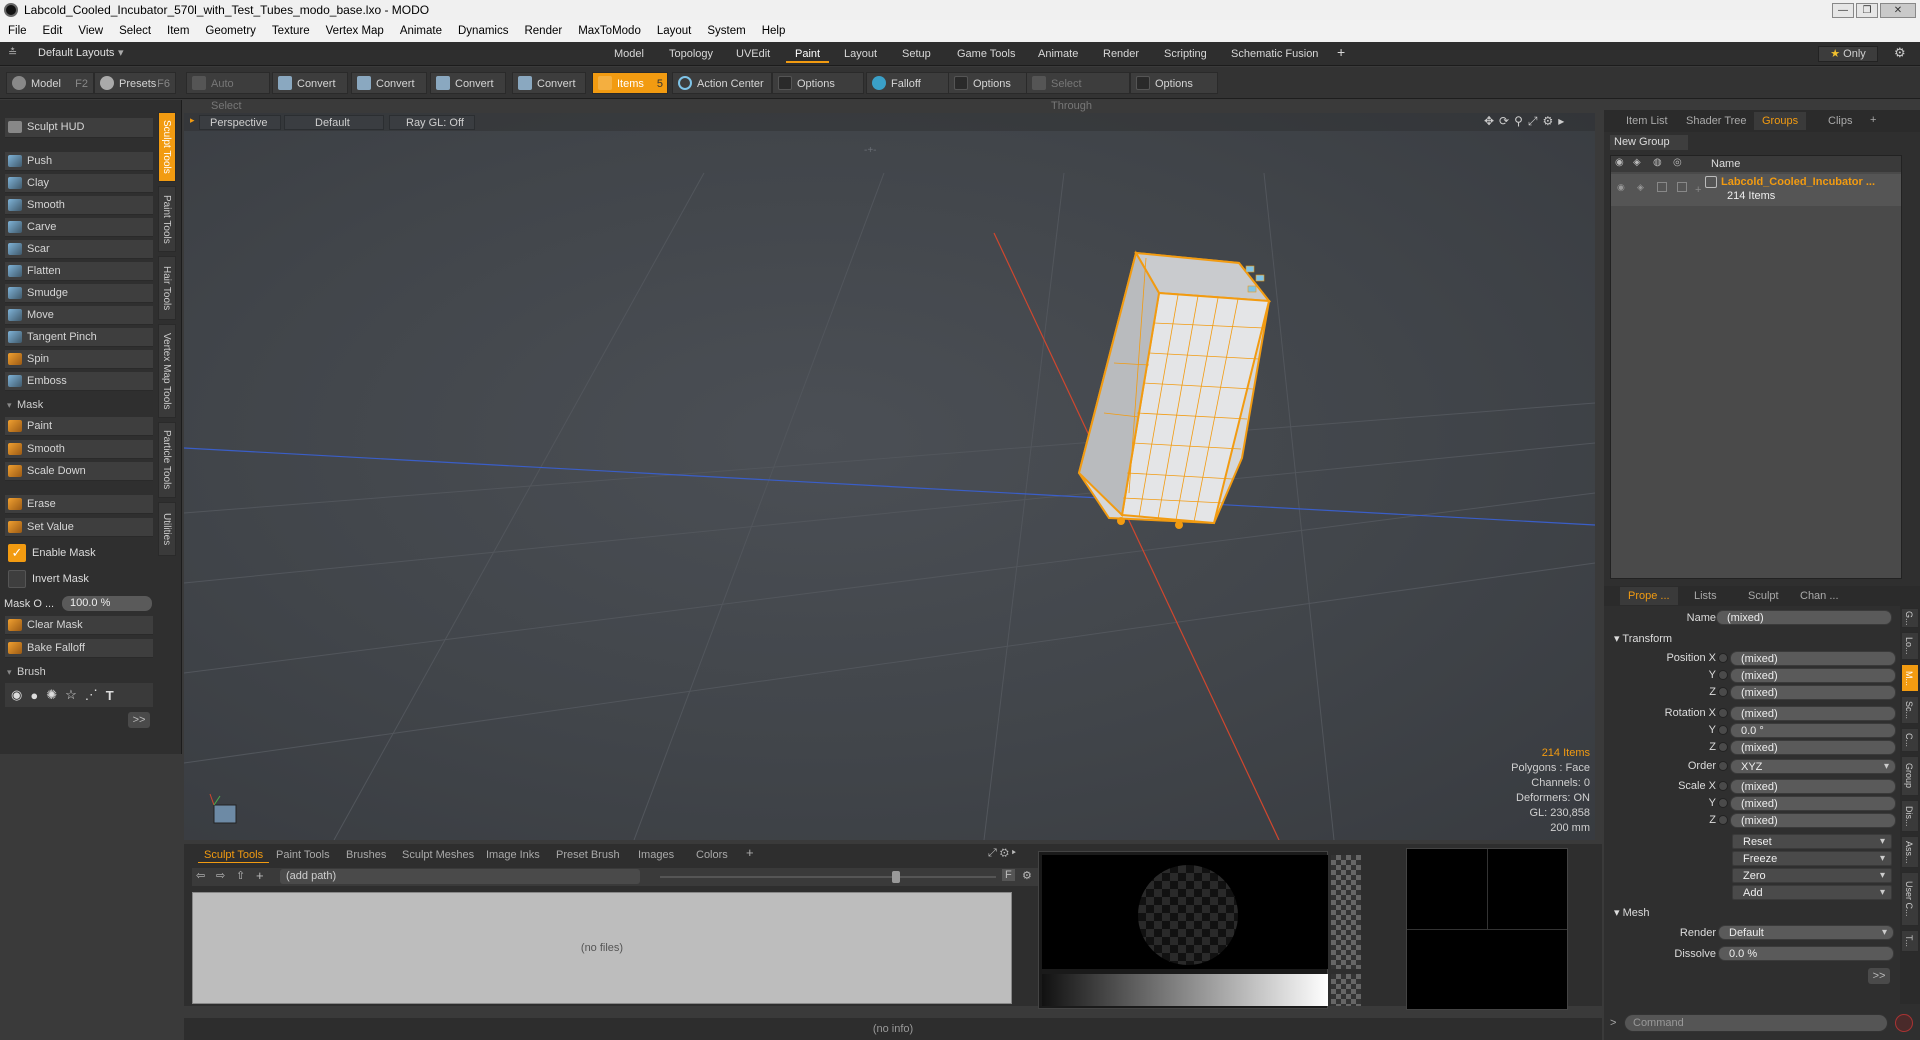 The image size is (1920, 1040). Describe the element at coordinates (602, 948) in the screenshot. I see `file-browser-area: (no files)` at that location.